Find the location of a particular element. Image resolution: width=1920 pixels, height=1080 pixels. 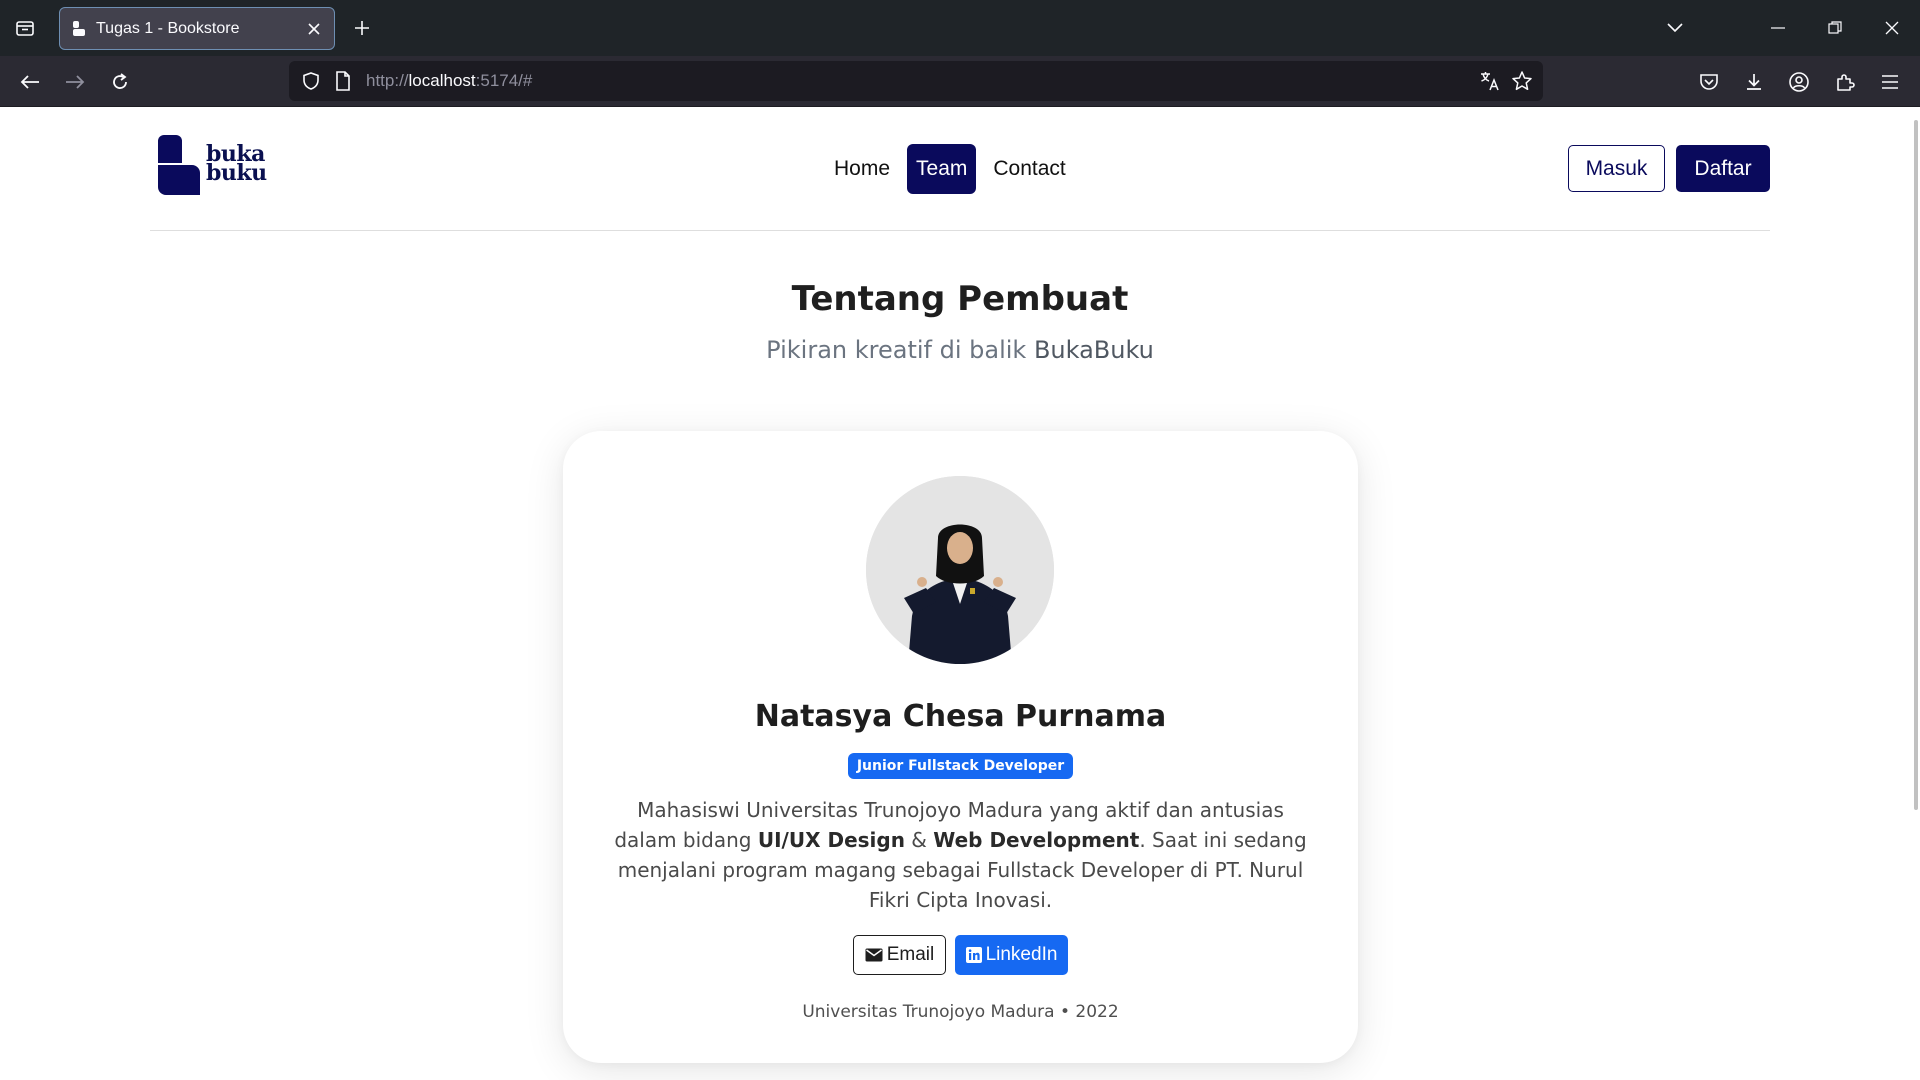

tab-list-icon is located at coordinates (25, 28).